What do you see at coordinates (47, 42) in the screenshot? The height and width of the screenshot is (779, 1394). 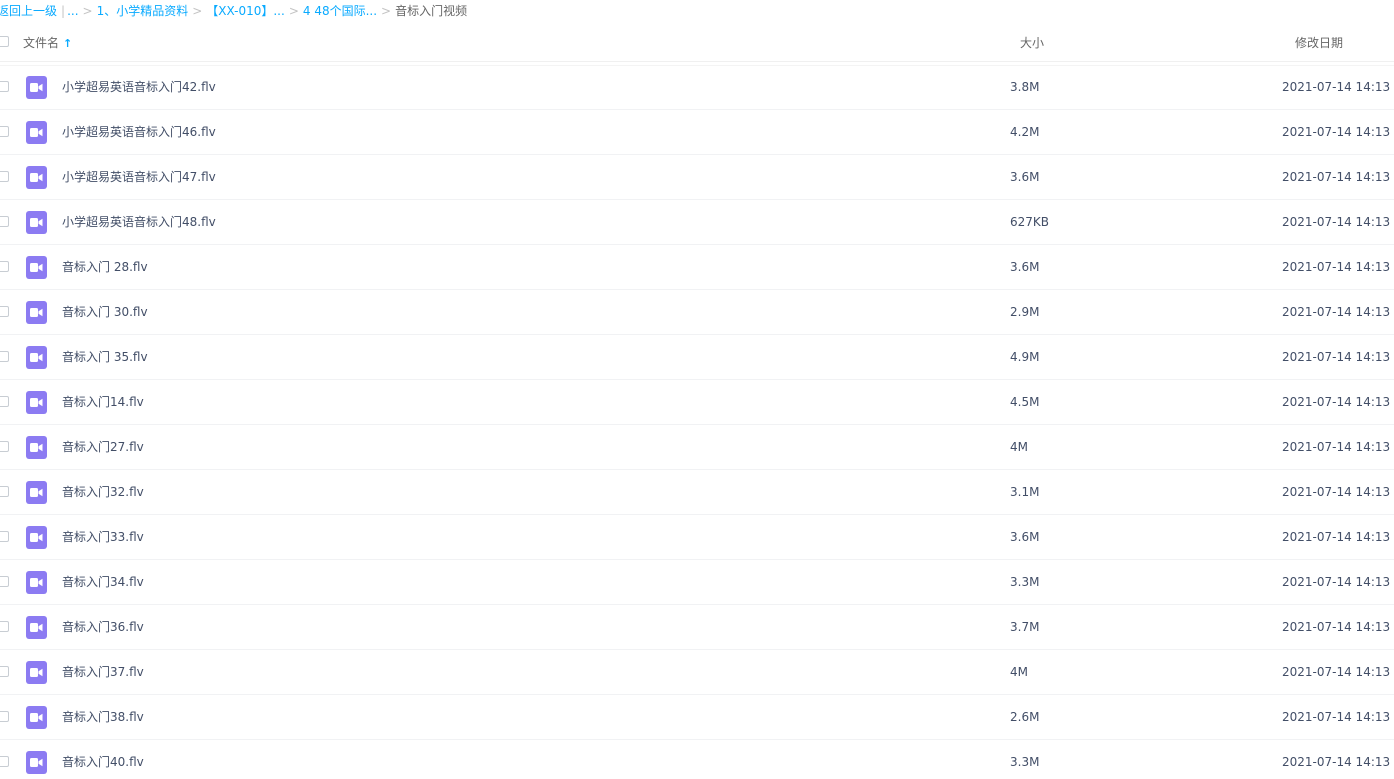 I see `column-header-name: 文件名 ↑` at bounding box center [47, 42].